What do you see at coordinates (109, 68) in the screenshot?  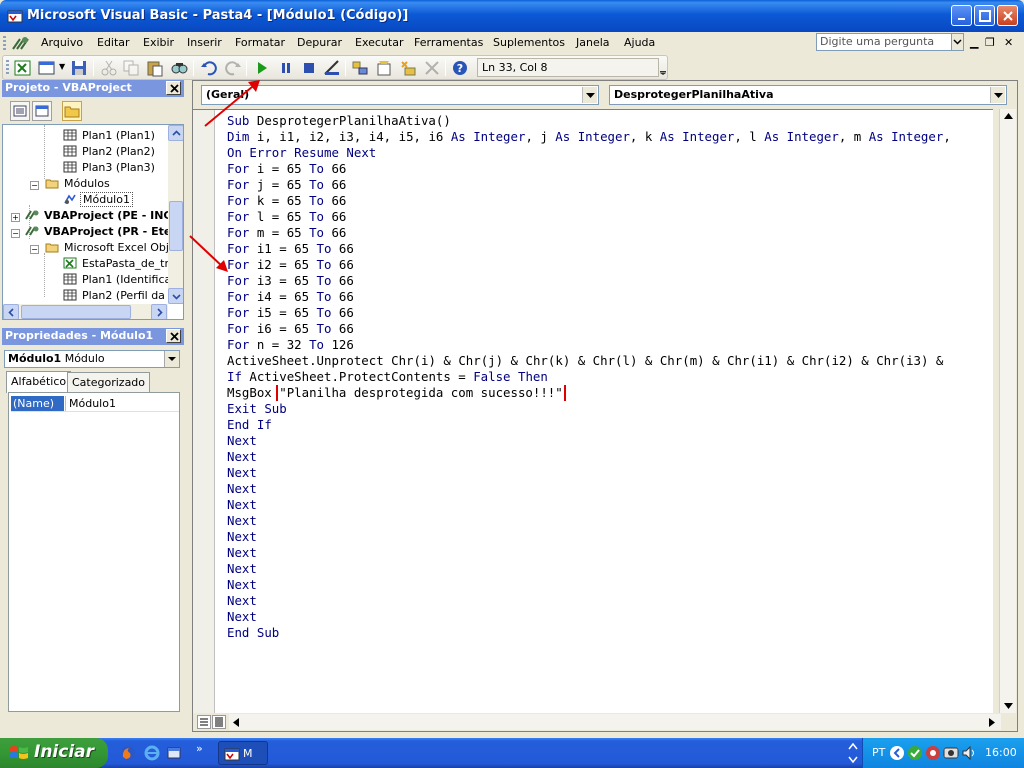 I see `cut-icon` at bounding box center [109, 68].